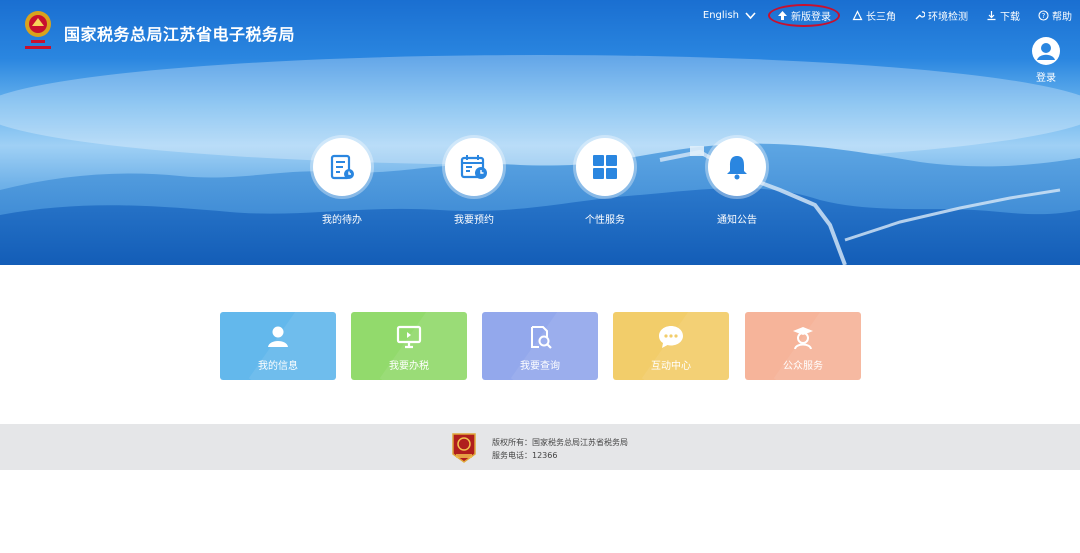  What do you see at coordinates (920, 14) in the screenshot?
I see `wrench-icon` at bounding box center [920, 14].